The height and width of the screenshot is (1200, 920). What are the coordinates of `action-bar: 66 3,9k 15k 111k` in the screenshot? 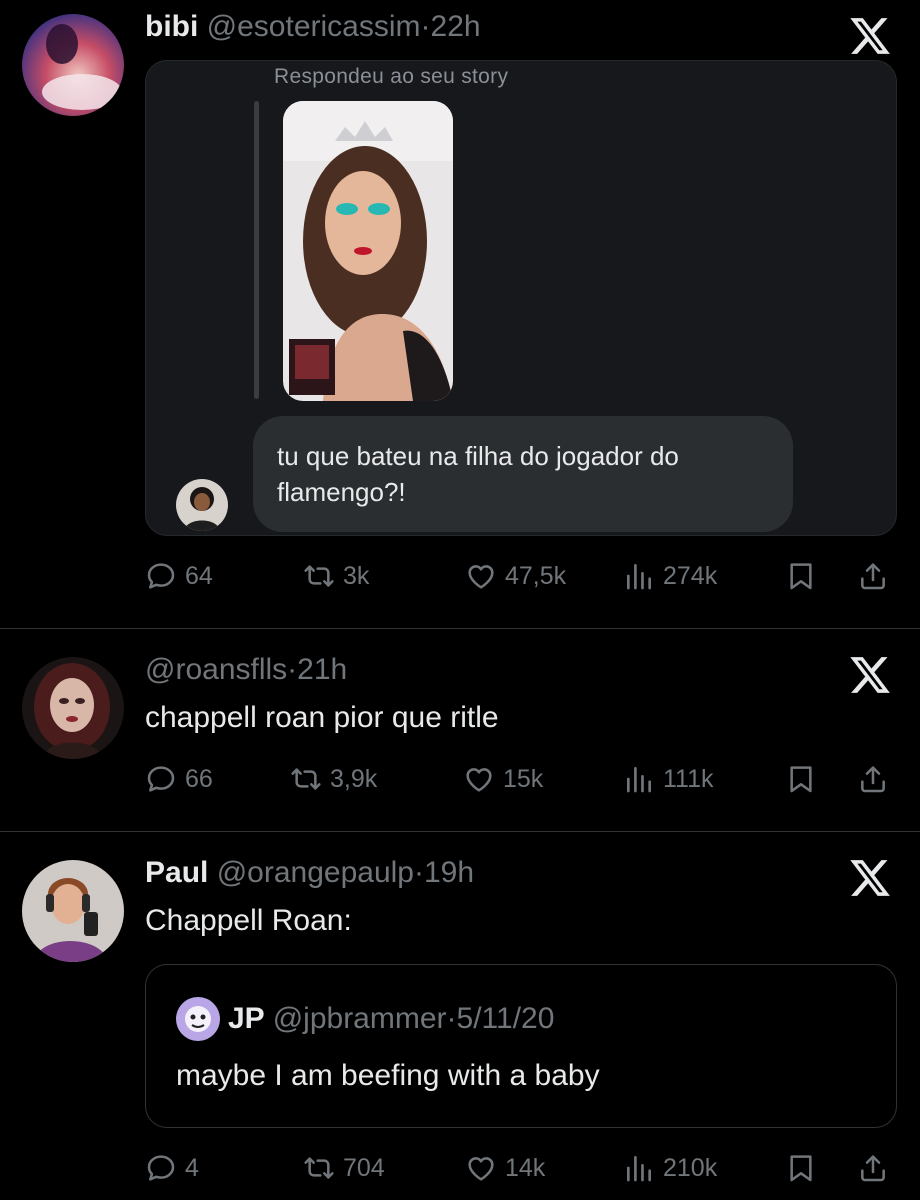 It's located at (520, 779).